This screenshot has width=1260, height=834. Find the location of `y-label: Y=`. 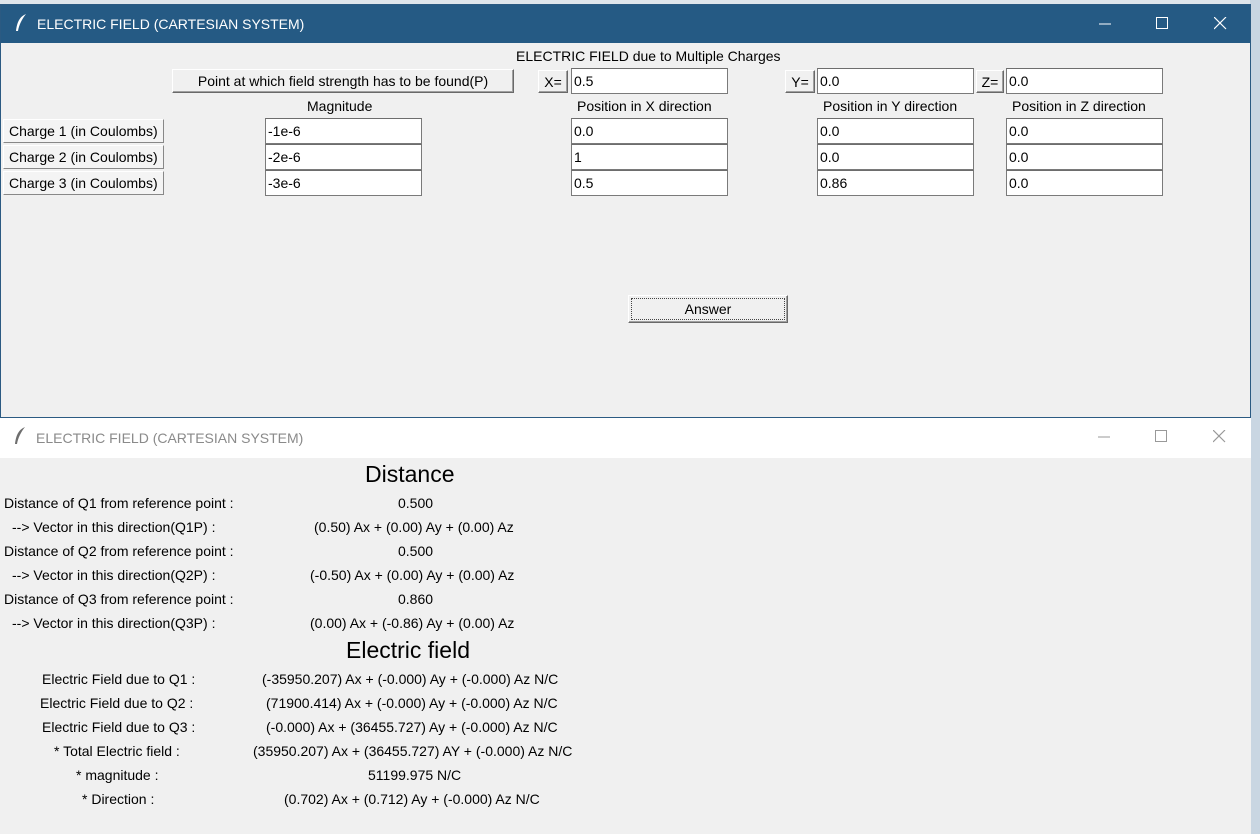

y-label: Y= is located at coordinates (800, 81).